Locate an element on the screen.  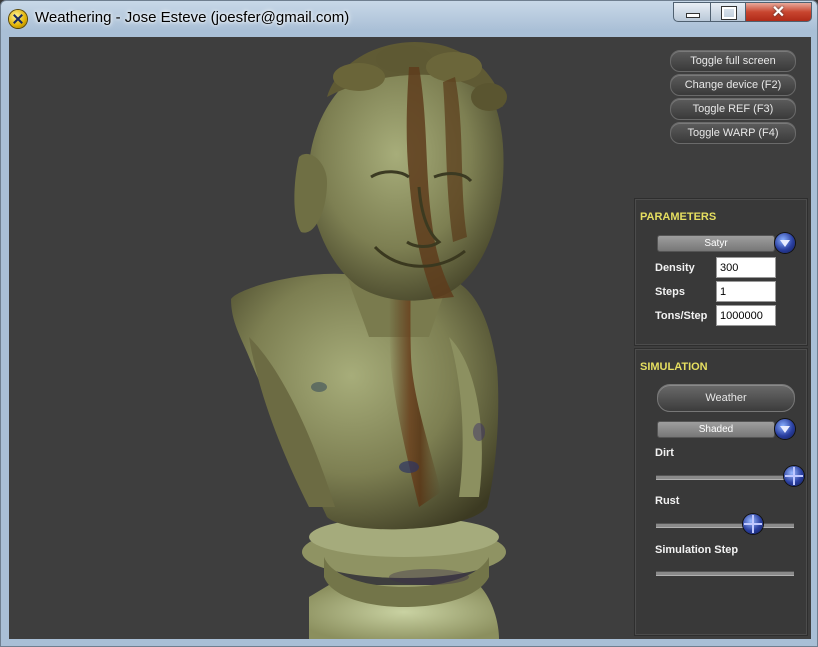
minimize-icon is located at coordinates (693, 15).